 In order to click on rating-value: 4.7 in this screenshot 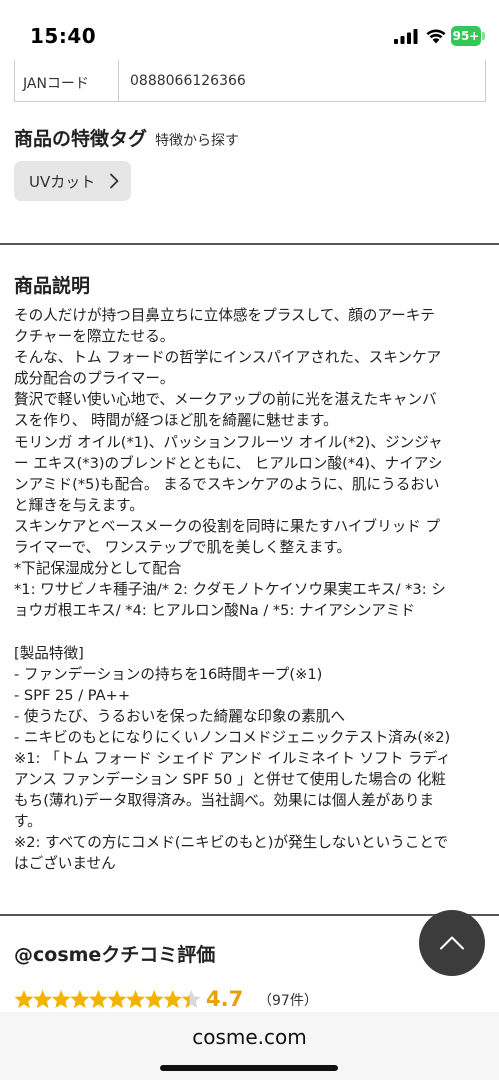, I will do `click(225, 999)`.